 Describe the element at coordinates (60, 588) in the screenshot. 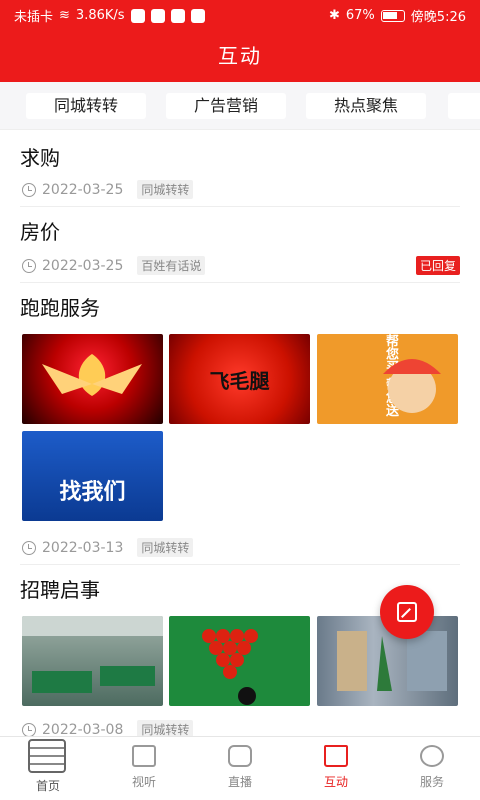

I see `post-title: 招聘启事` at that location.